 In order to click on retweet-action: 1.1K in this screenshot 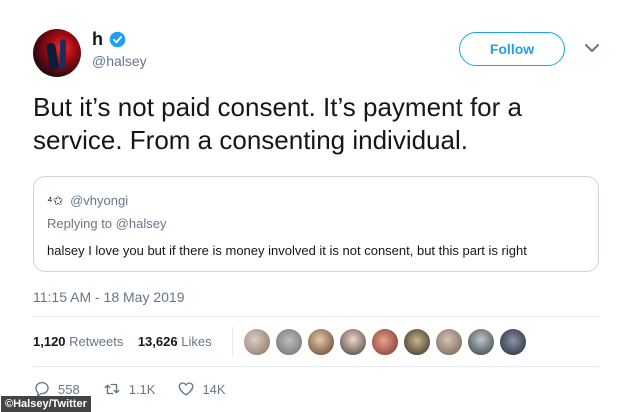, I will do `click(129, 389)`.